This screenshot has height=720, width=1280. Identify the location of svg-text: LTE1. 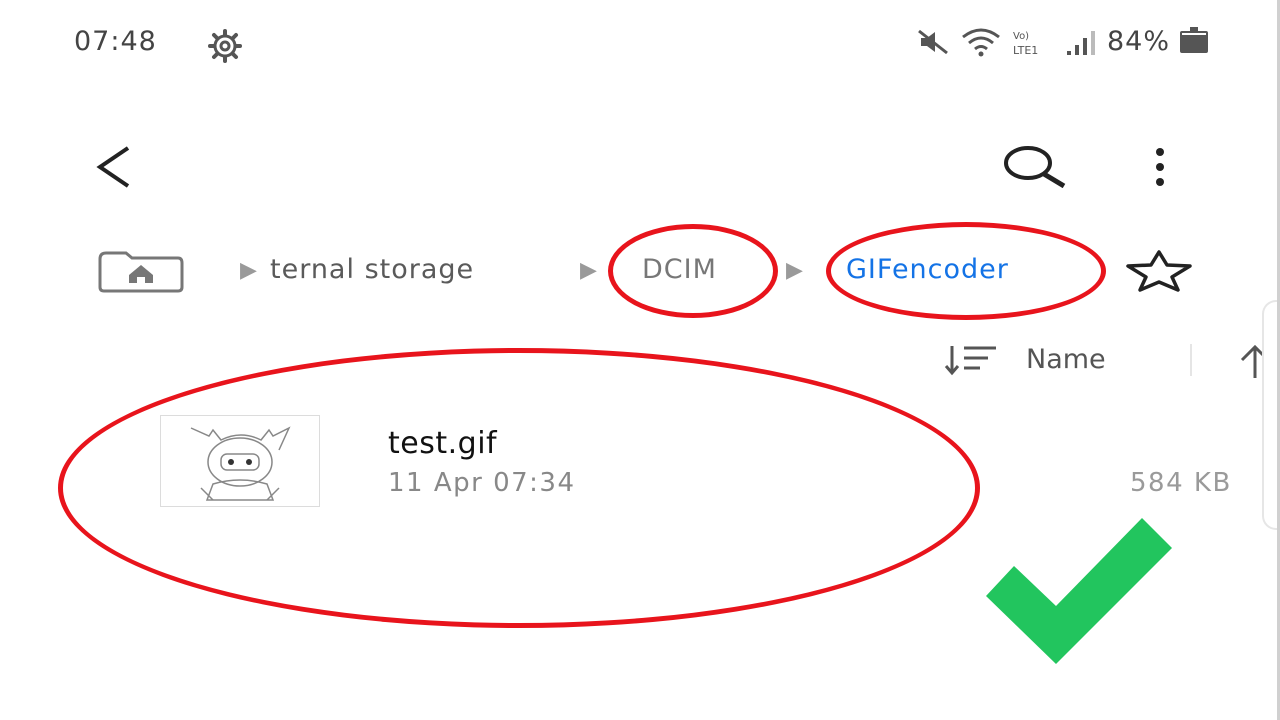
(1025, 50).